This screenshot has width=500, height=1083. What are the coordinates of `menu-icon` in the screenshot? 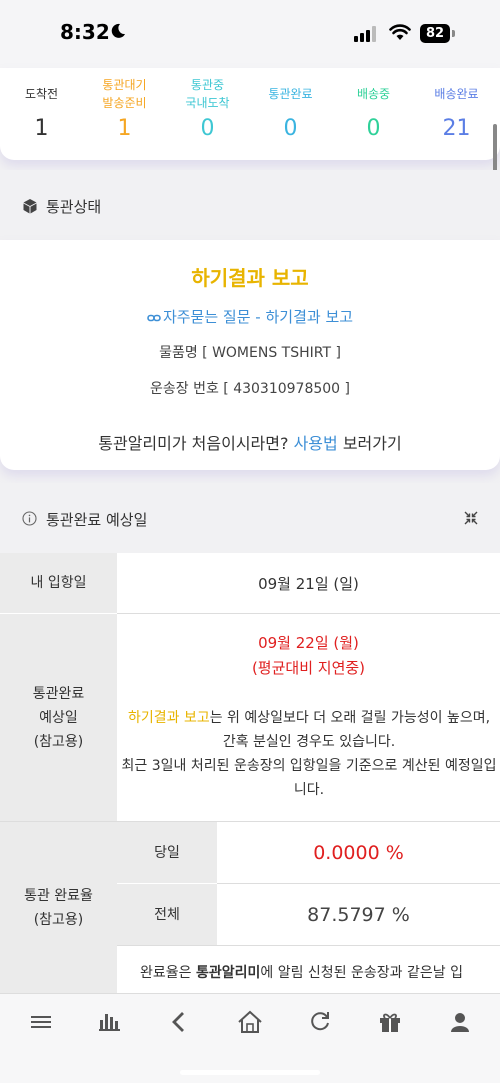 It's located at (41, 1022).